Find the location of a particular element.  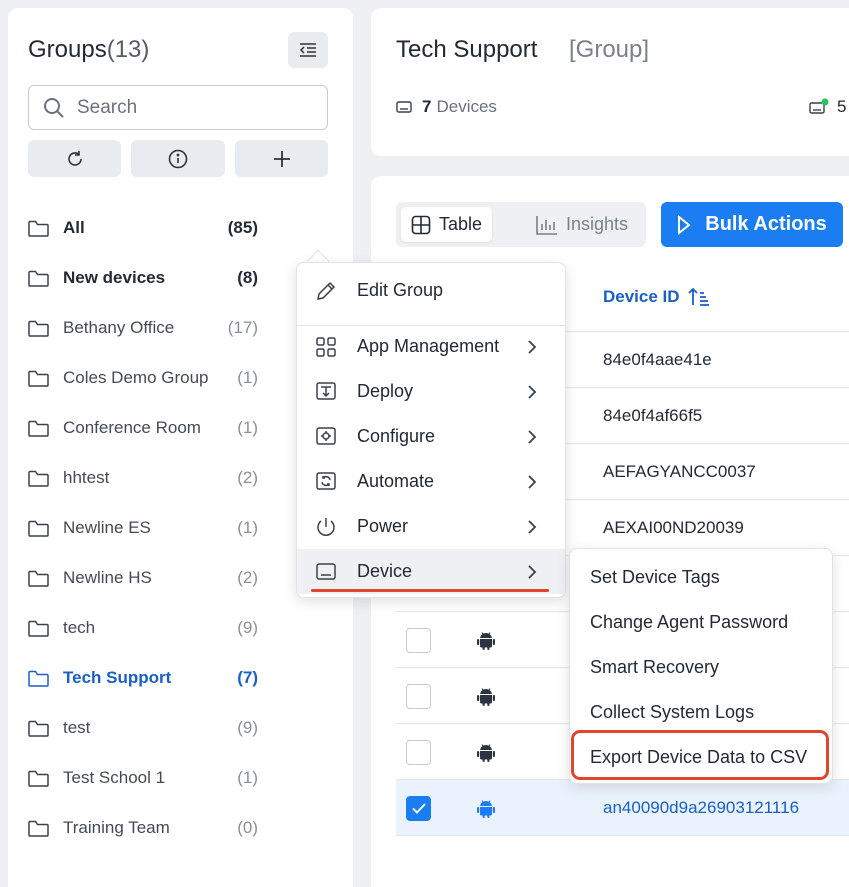

group-item-newline-hs: Newline HS (2) is located at coordinates (143, 578).